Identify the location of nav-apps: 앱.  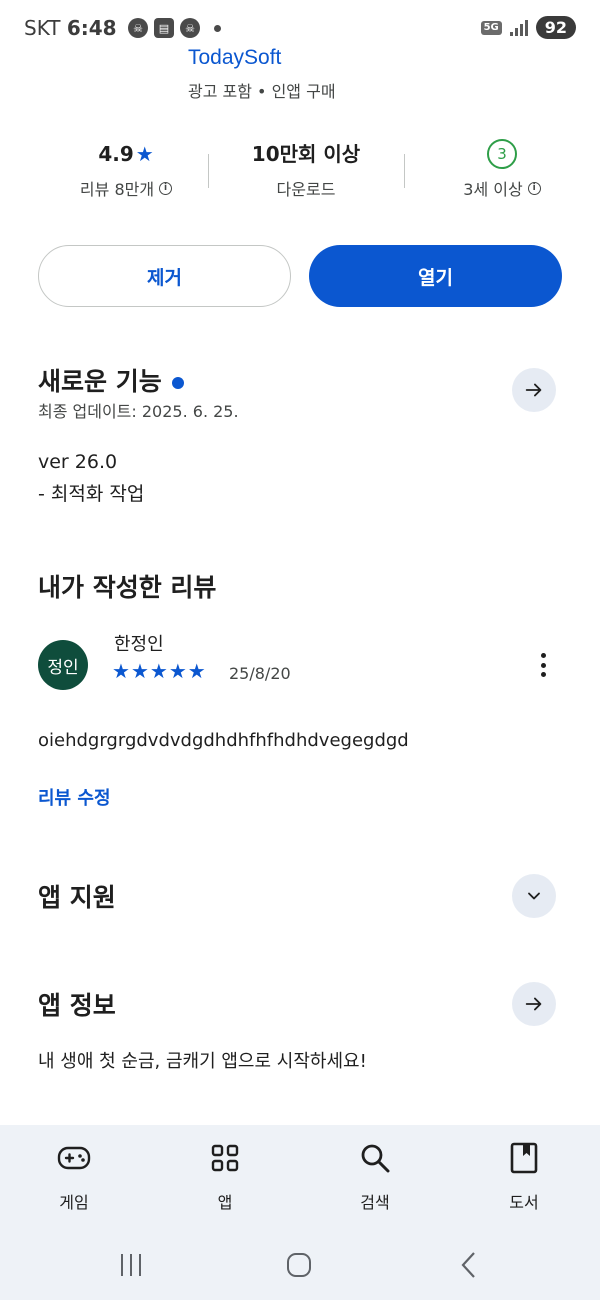
(225, 1177).